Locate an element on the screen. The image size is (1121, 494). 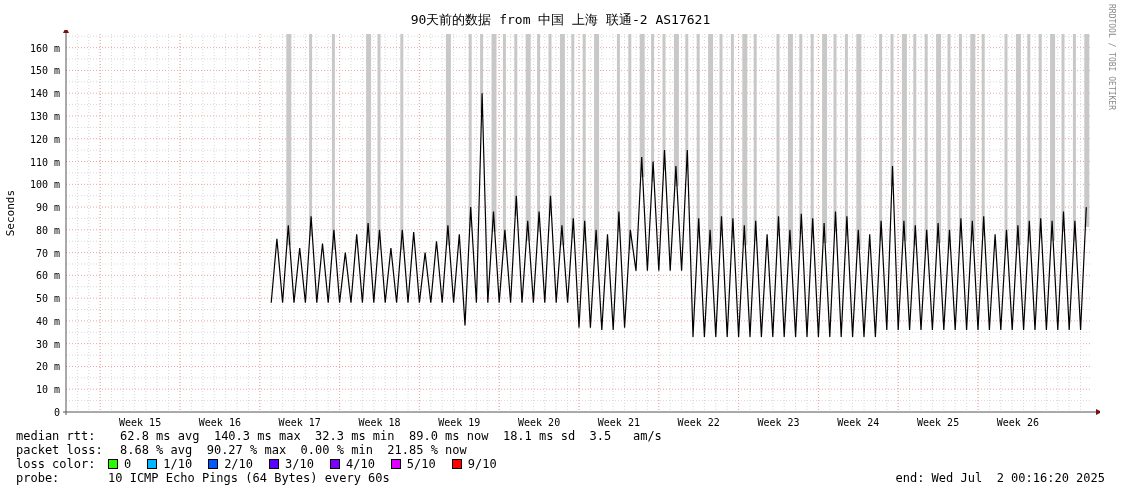
y-tick-label: 160 m is located at coordinates (44, 48).